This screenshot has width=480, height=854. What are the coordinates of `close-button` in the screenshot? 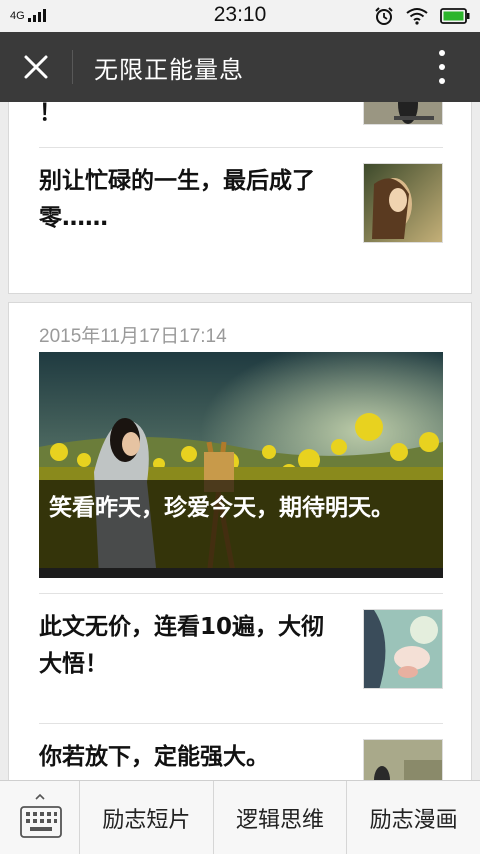 It's located at (36, 67).